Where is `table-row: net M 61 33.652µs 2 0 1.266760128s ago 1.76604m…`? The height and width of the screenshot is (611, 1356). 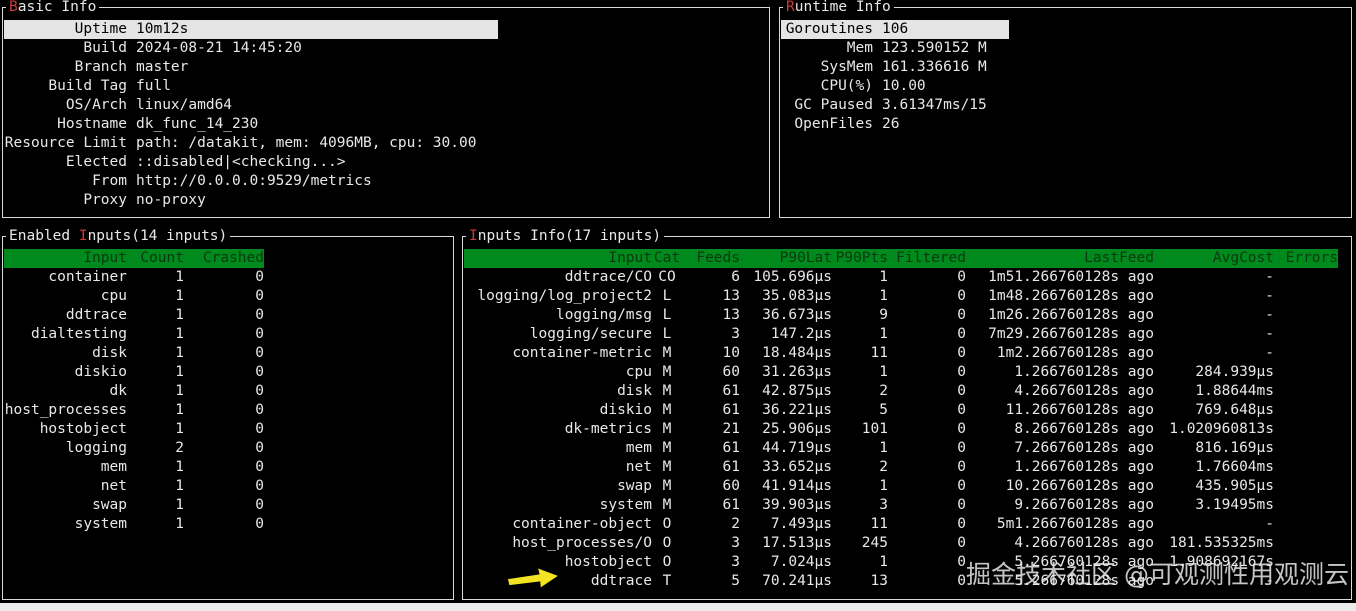 table-row: net M 61 33.652µs 2 0 1.266760128s ago 1.76604m… is located at coordinates (907, 467).